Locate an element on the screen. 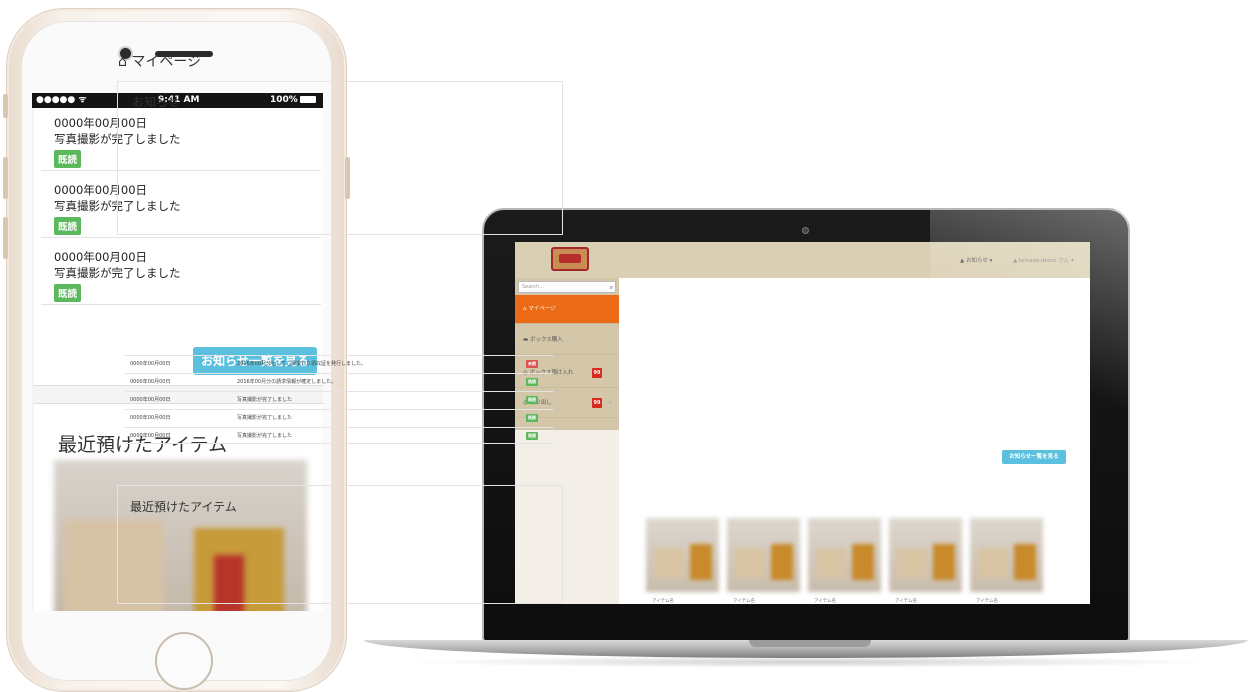 This screenshot has width=1250, height=692. sidebar-item-mypage: ⌂ マイページ is located at coordinates (567, 309).